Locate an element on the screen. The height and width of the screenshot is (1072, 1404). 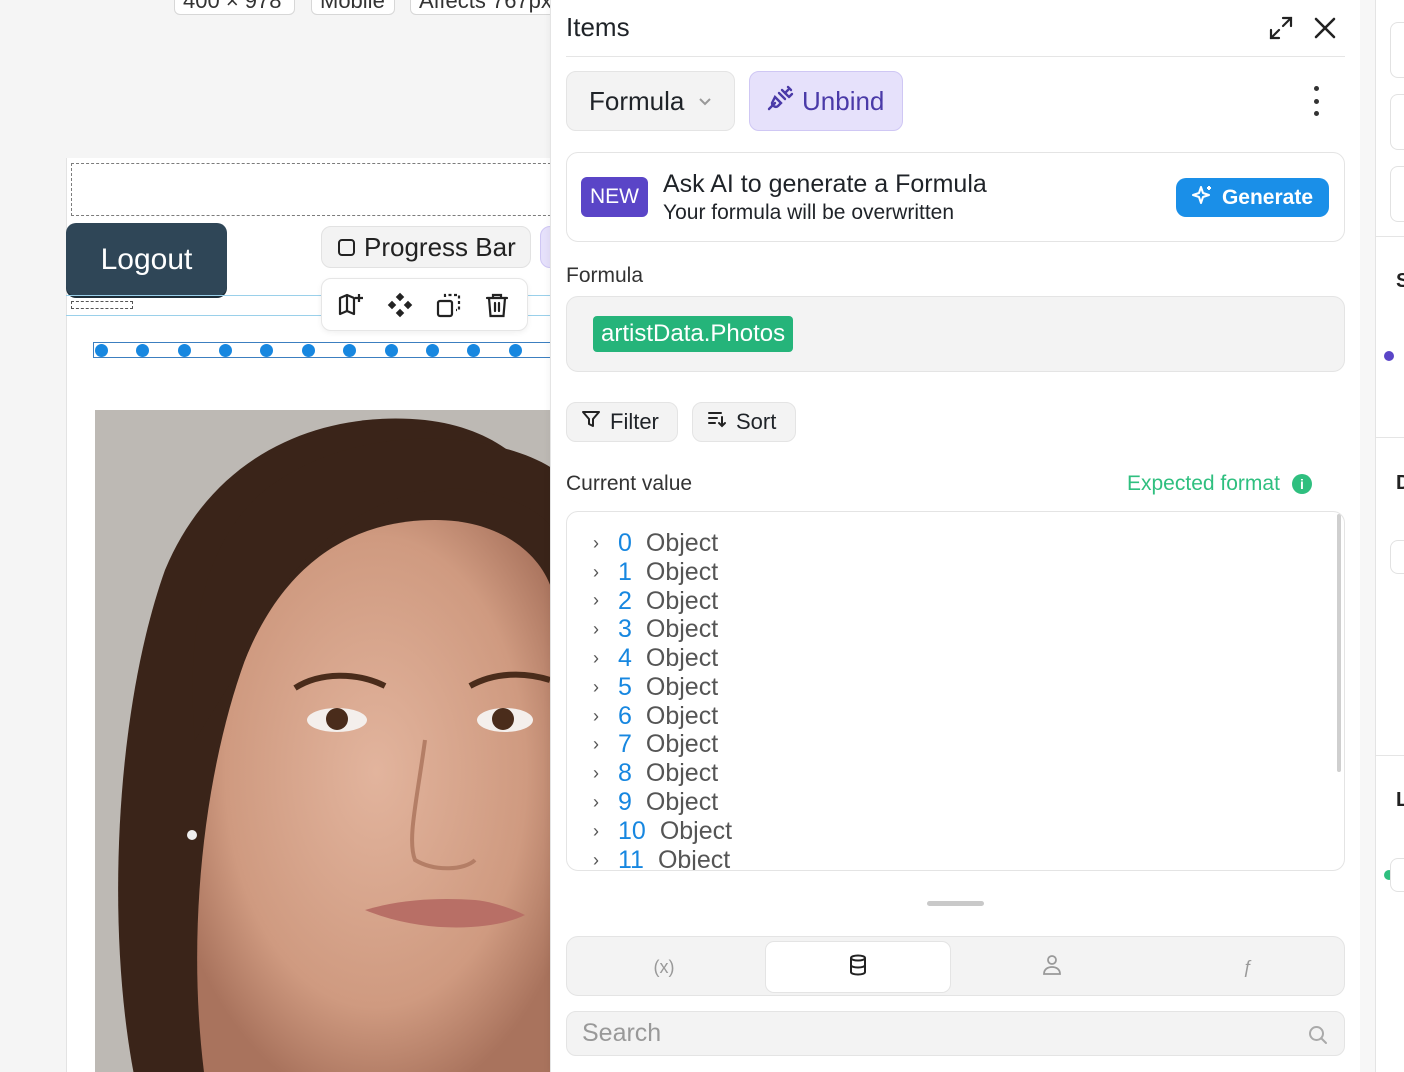
trash-icon is located at coordinates (497, 305).